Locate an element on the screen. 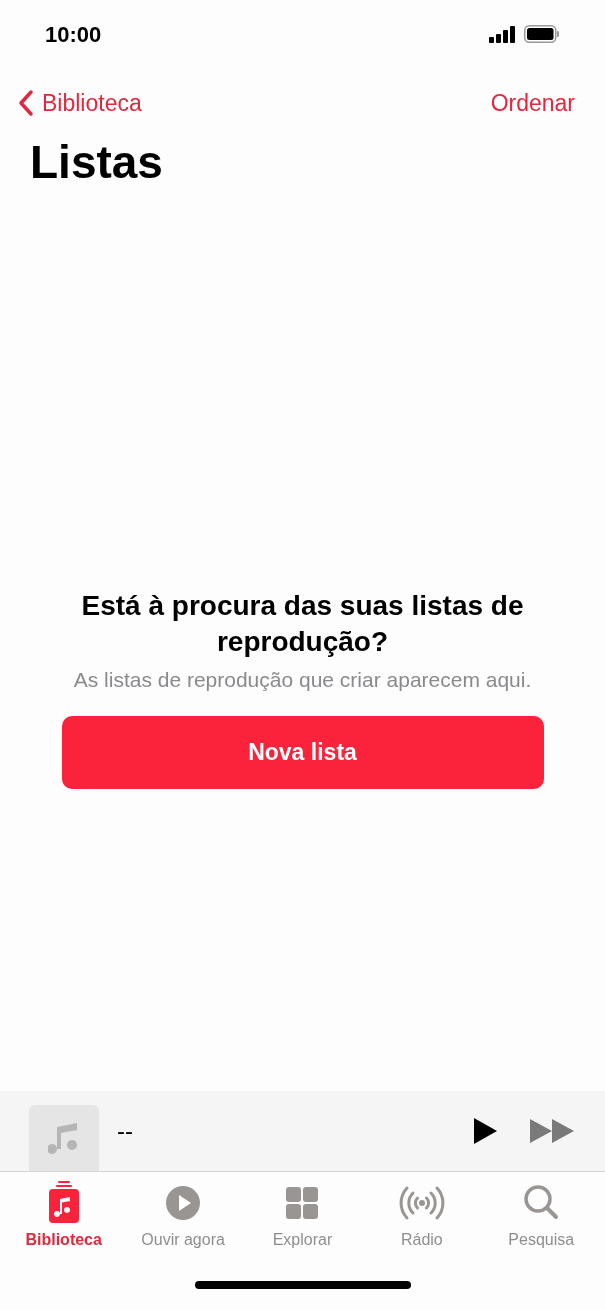  fast-forward-icon is located at coordinates (552, 1131).